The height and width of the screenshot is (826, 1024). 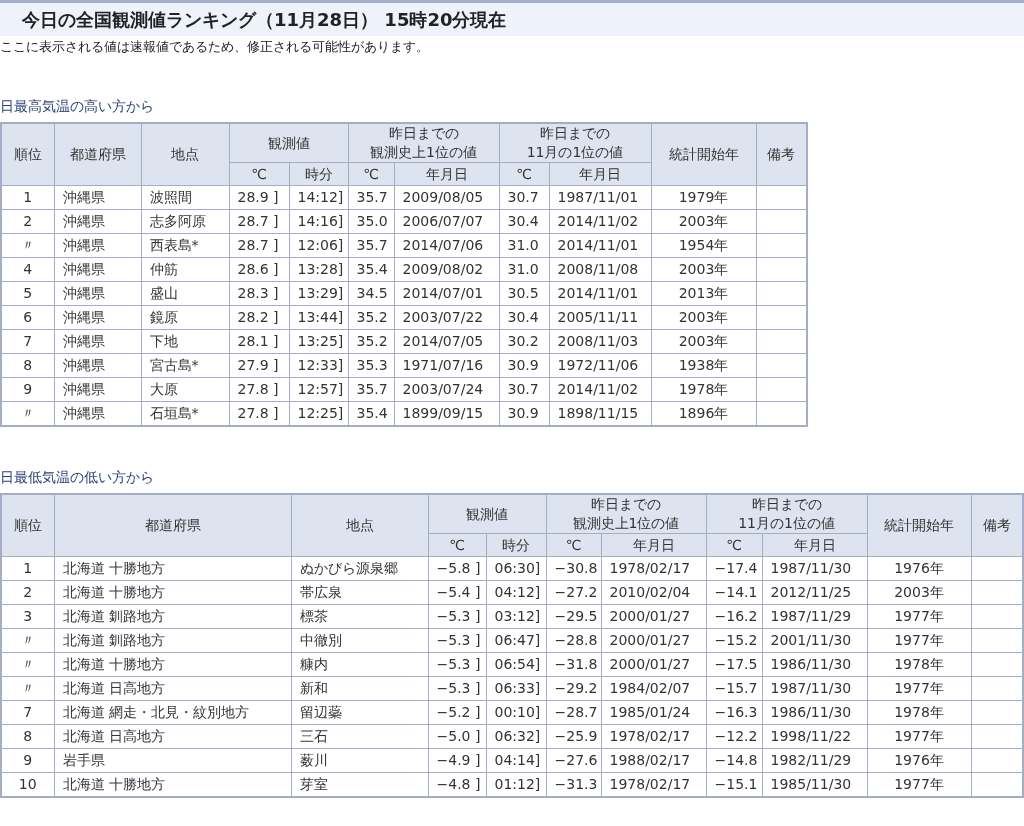 What do you see at coordinates (259, 389) in the screenshot?
I see `table-cell: 27.8 ]` at bounding box center [259, 389].